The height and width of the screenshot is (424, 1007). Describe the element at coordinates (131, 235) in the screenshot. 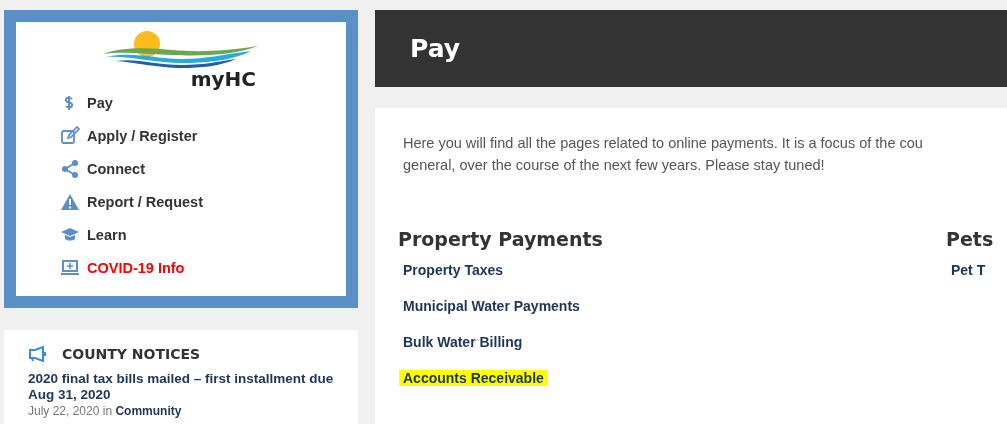

I see `nav-link: Learn` at that location.